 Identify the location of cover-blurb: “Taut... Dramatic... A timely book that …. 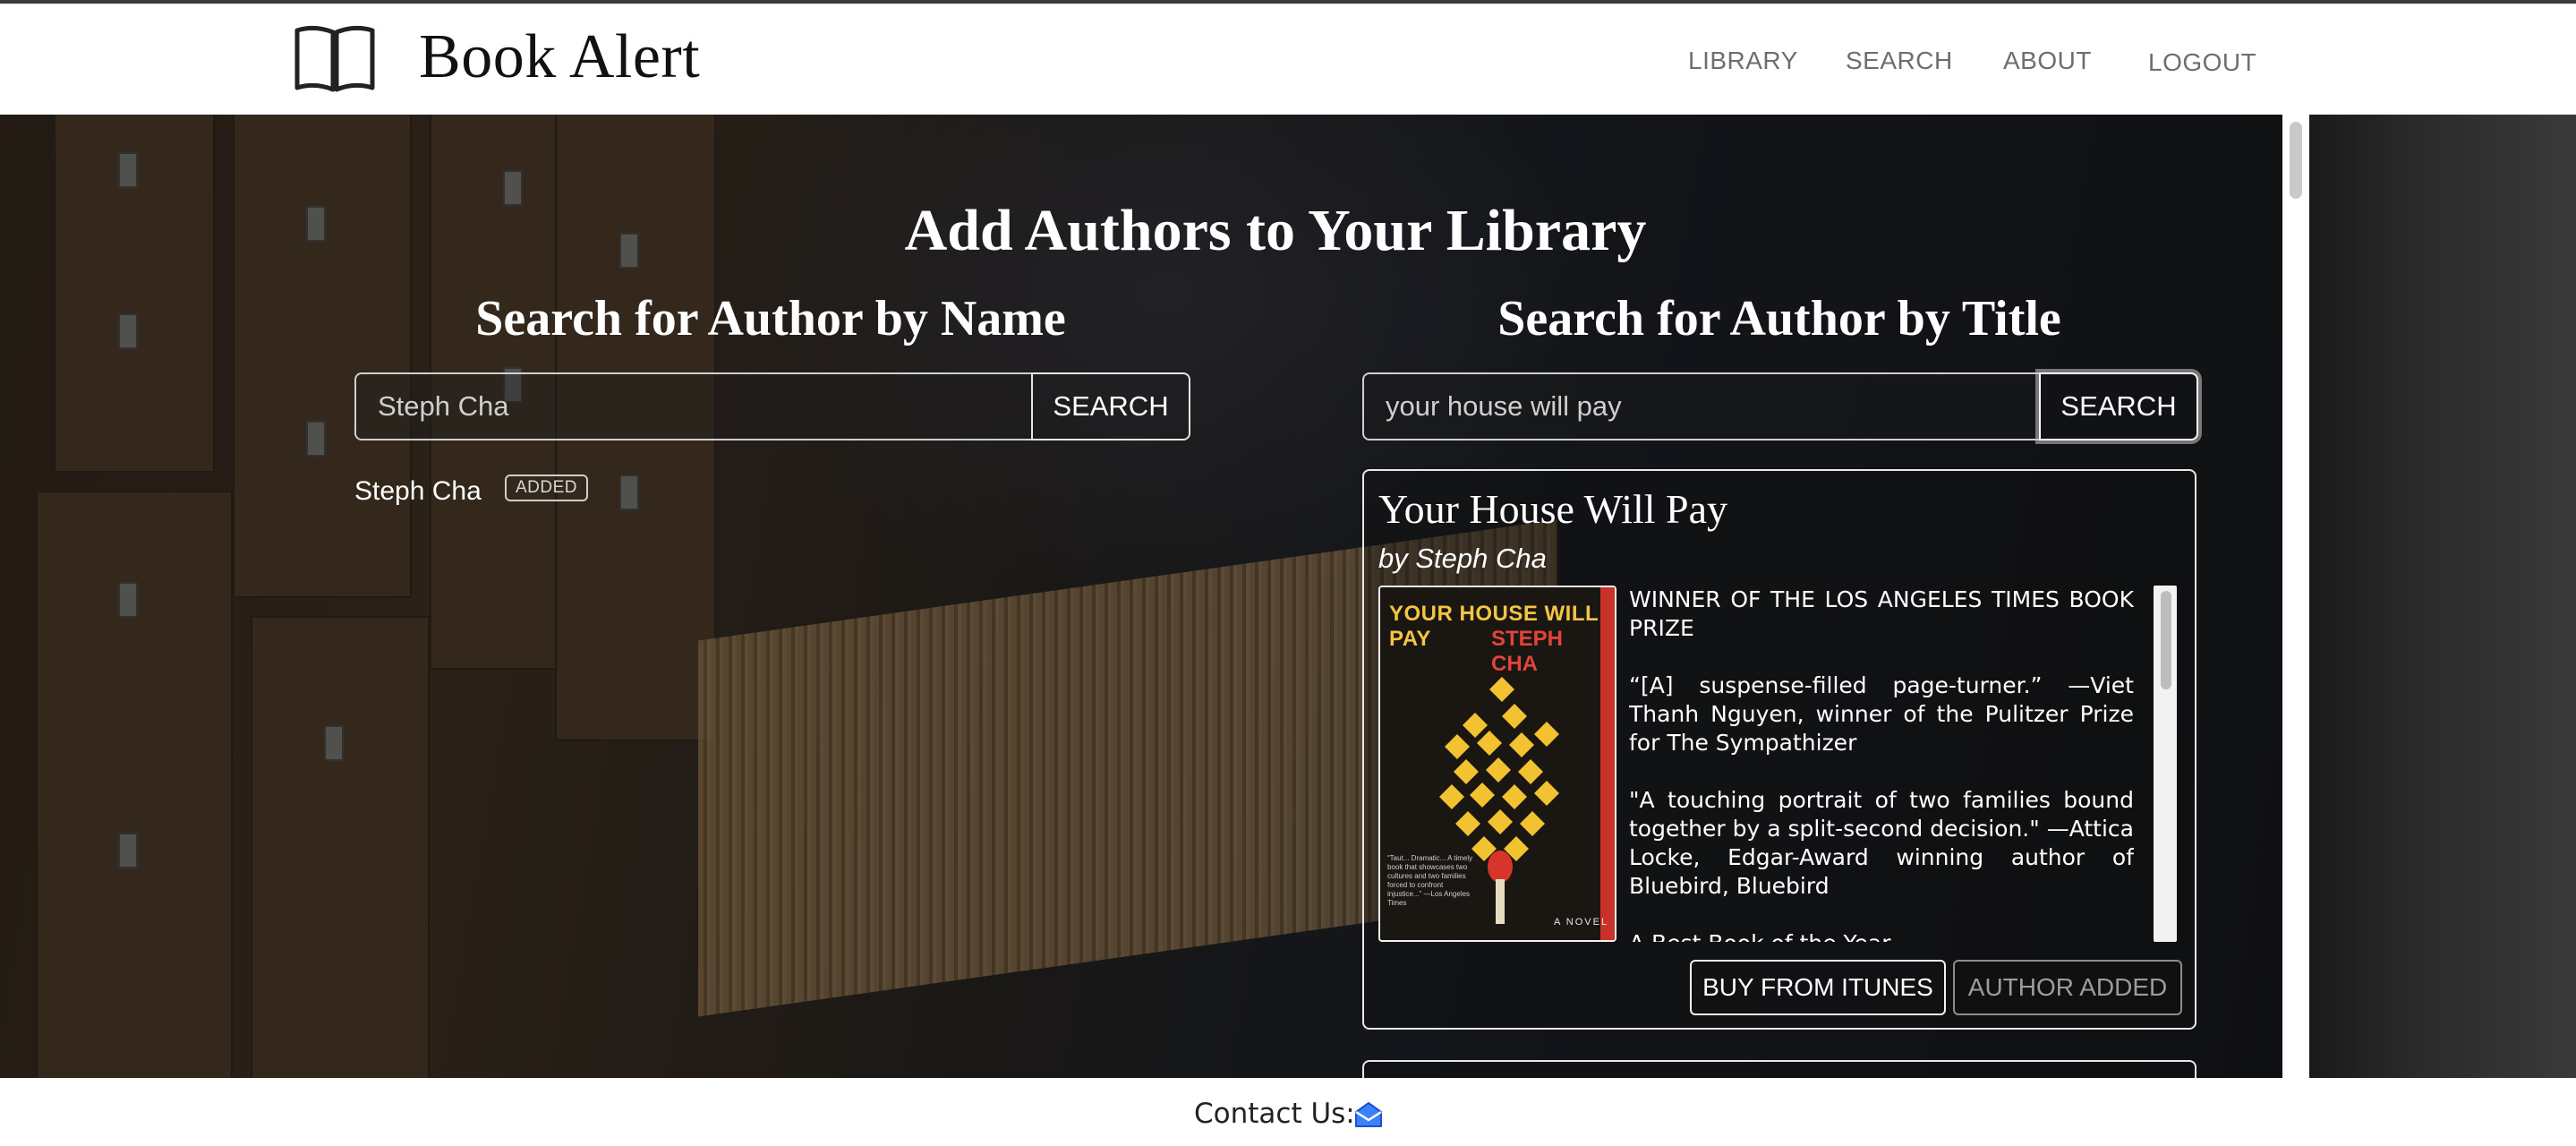
(1430, 880).